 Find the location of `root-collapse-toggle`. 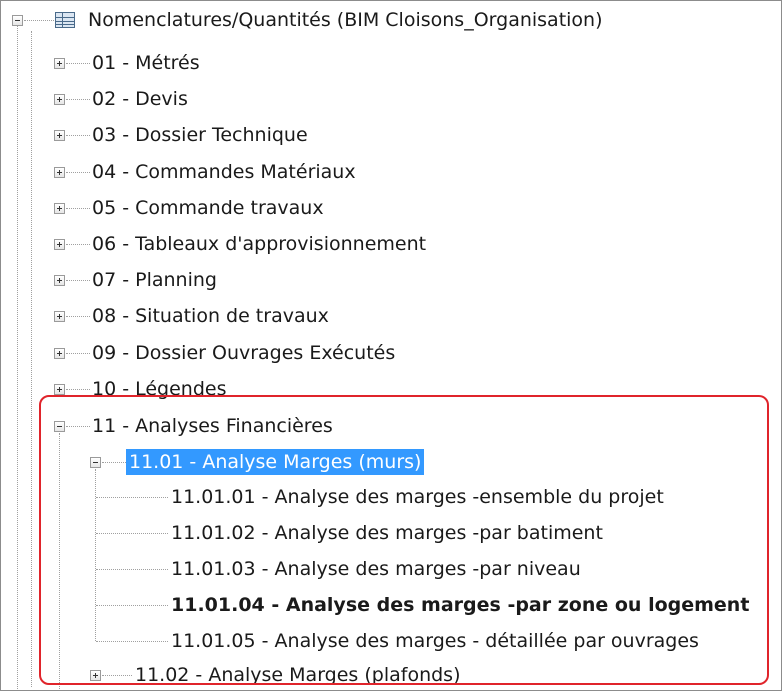

root-collapse-toggle is located at coordinates (17, 20).